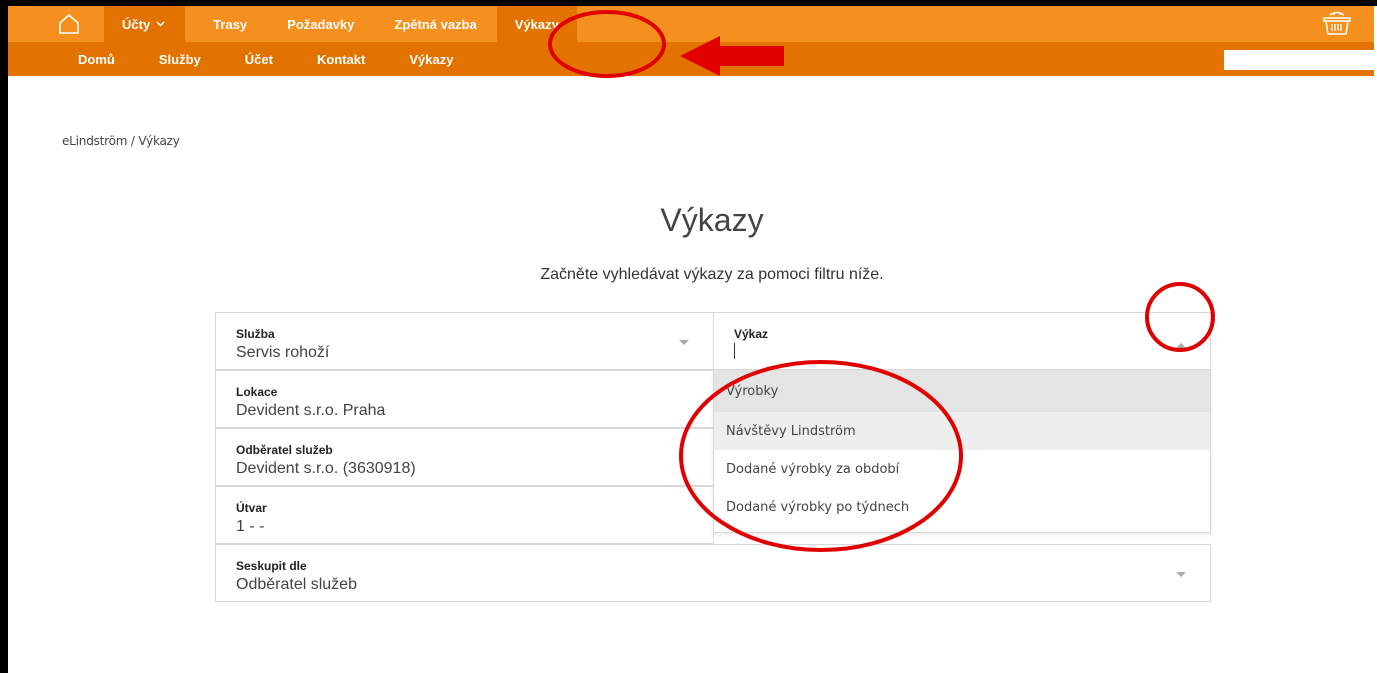 The width and height of the screenshot is (1377, 673). What do you see at coordinates (121, 141) in the screenshot?
I see `breadcrumb: eLindström / Výkazy` at bounding box center [121, 141].